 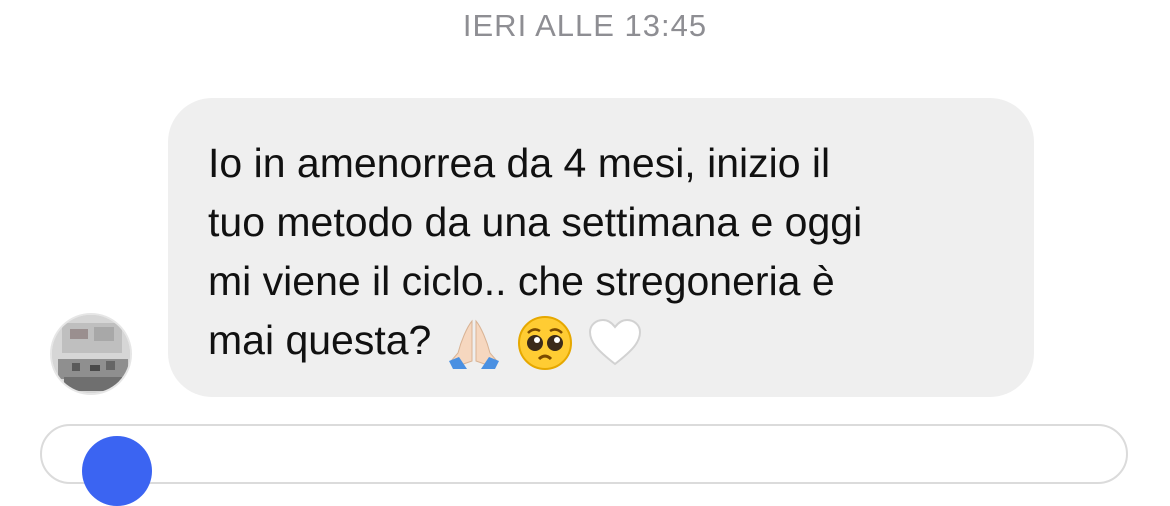 I want to click on message-timestamp: IERI ALLE 13:45, so click(x=585, y=25).